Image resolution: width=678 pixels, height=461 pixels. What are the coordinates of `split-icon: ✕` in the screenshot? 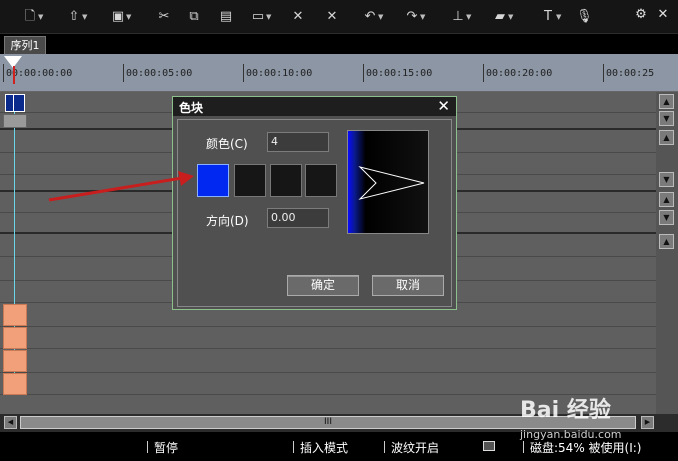 It's located at (298, 17).